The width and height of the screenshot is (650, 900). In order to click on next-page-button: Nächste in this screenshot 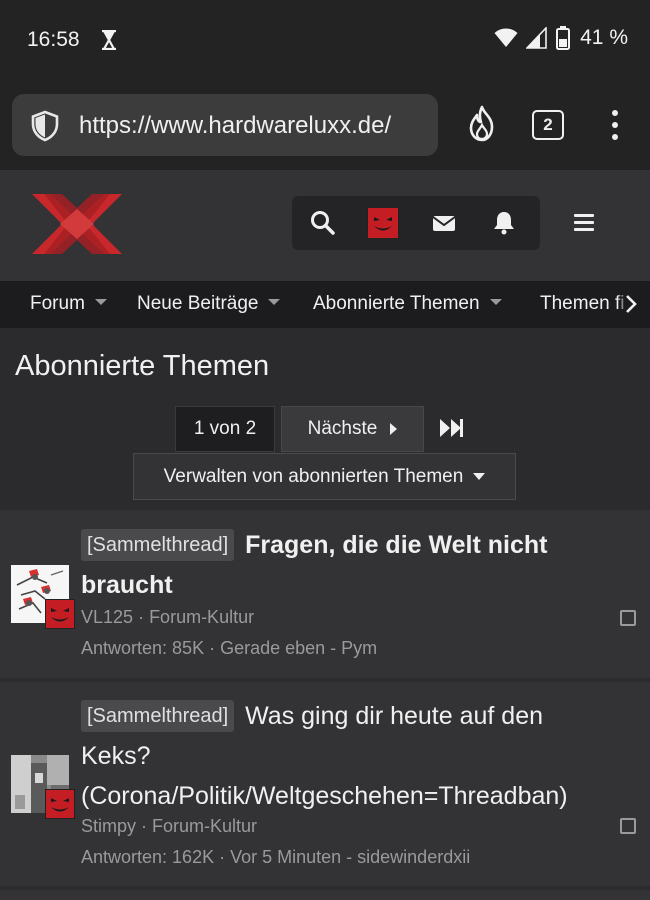, I will do `click(352, 429)`.